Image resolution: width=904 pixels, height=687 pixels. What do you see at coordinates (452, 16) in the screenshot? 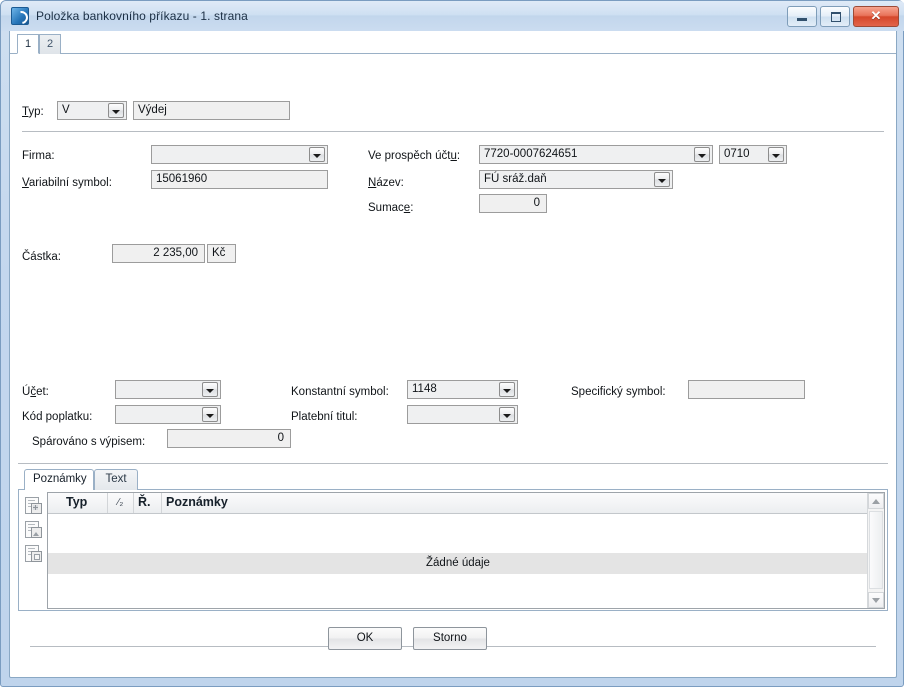
I see `title-bar: Položka bankovního příkazu - 1. strana ✕` at bounding box center [452, 16].